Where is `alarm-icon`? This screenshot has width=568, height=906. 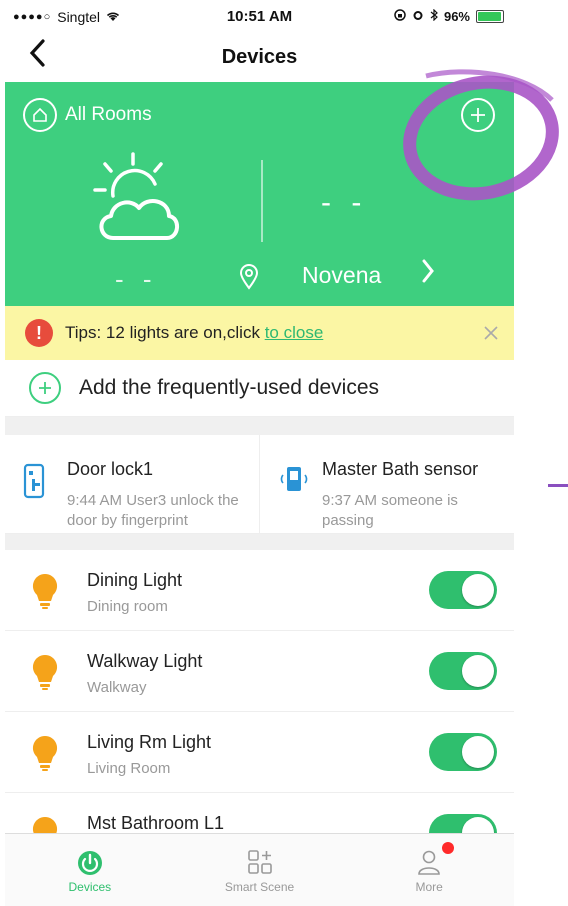 alarm-icon is located at coordinates (418, 16).